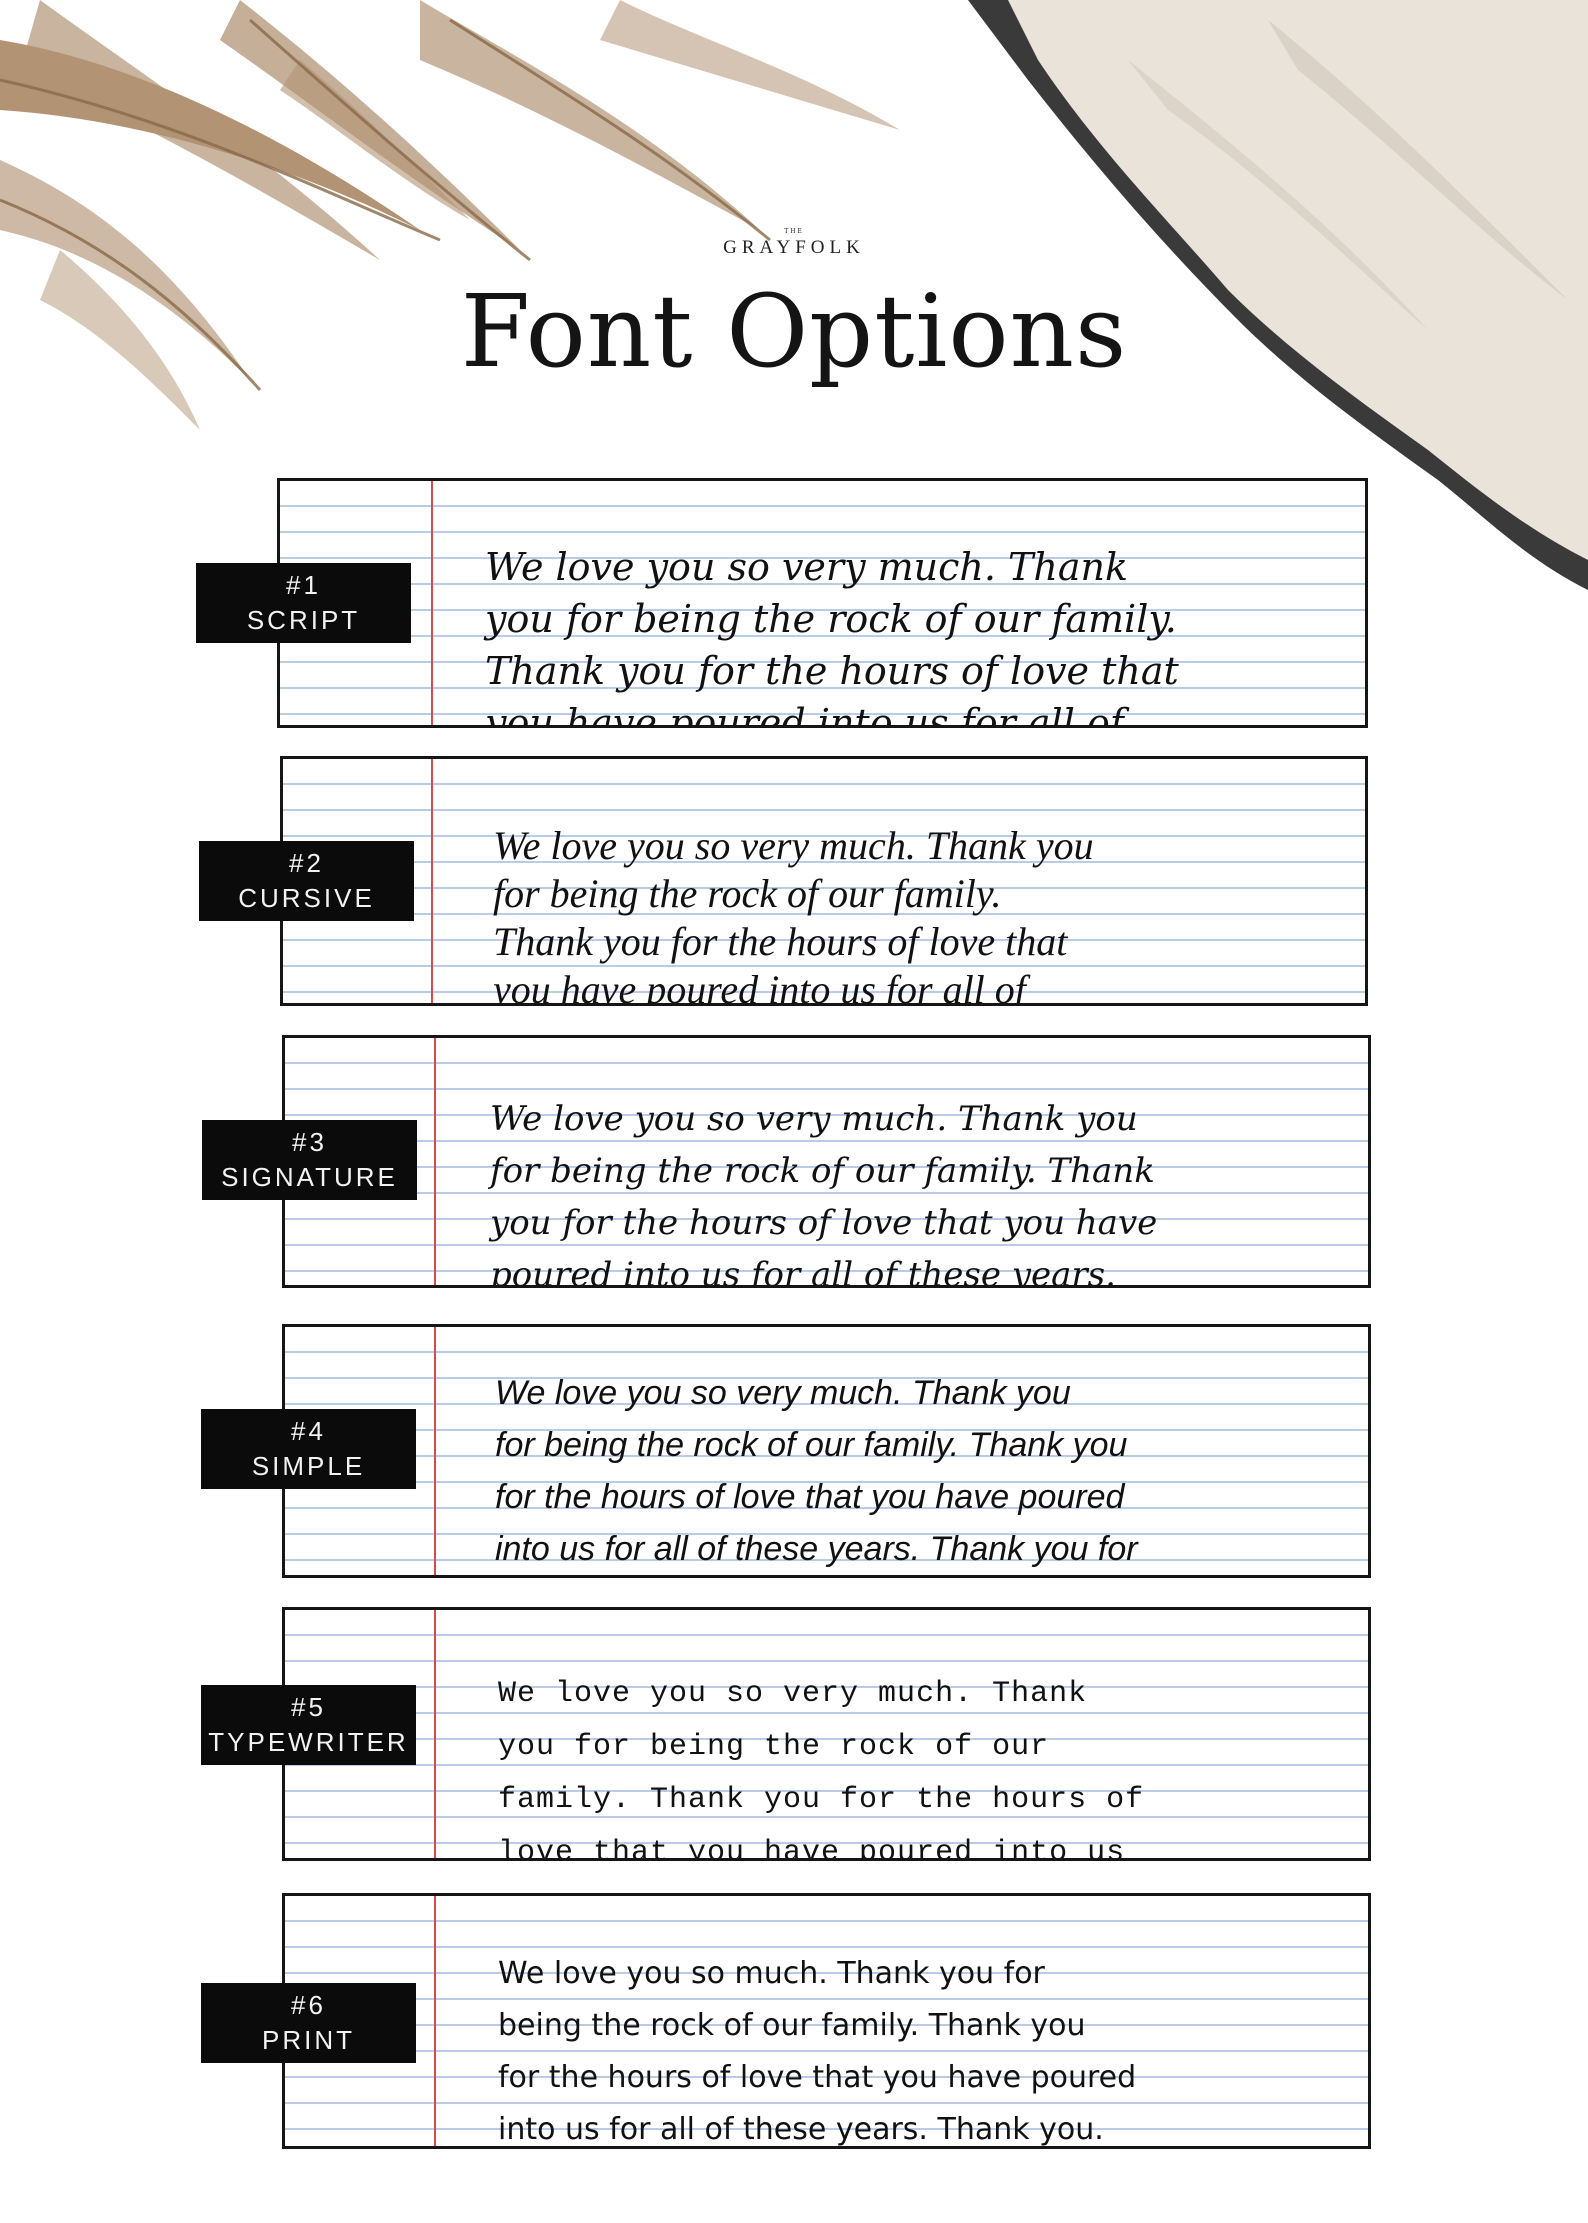 The image size is (1588, 2223). Describe the element at coordinates (308, 1431) in the screenshot. I see `font-label-number: #4` at that location.